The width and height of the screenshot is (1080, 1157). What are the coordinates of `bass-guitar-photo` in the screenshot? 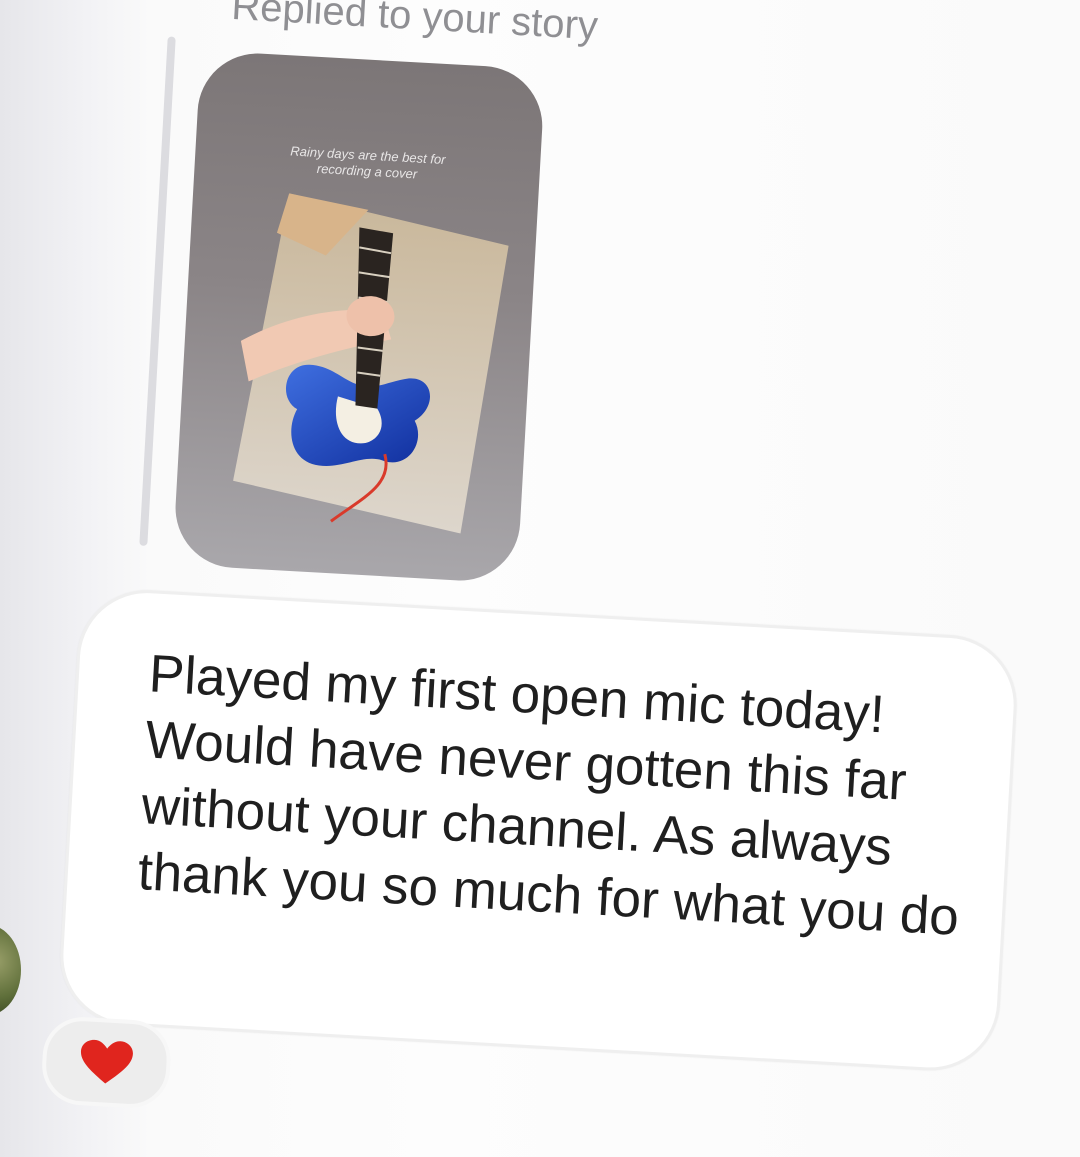 It's located at (371, 363).